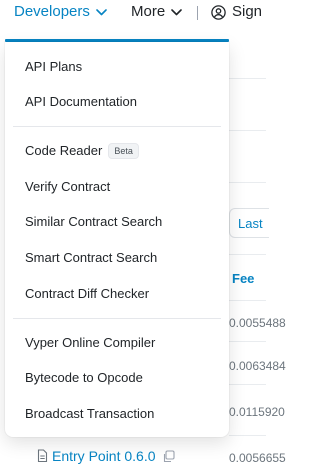 This screenshot has width=320, height=469. I want to click on user-circle-icon, so click(218, 12).